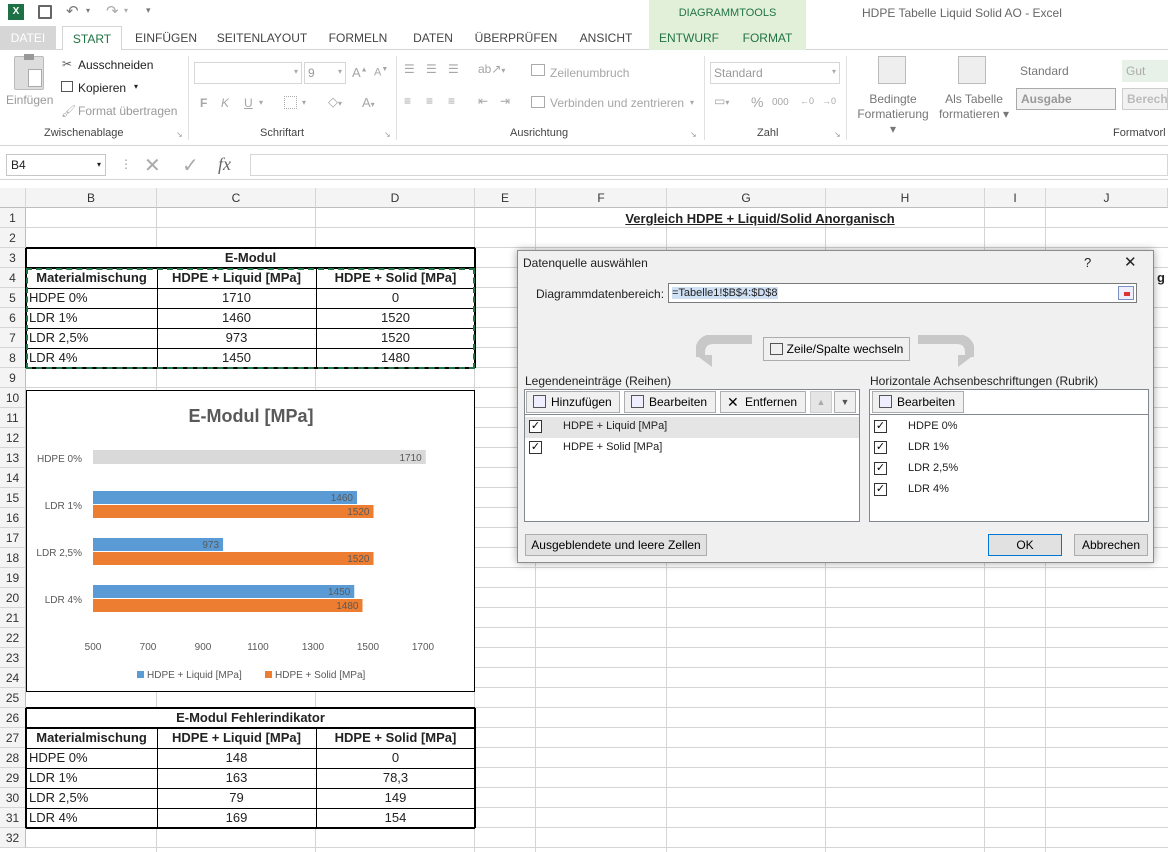 The image size is (1168, 852). What do you see at coordinates (505, 101) in the screenshot?
I see `increase-indent-icon: ⇥` at bounding box center [505, 101].